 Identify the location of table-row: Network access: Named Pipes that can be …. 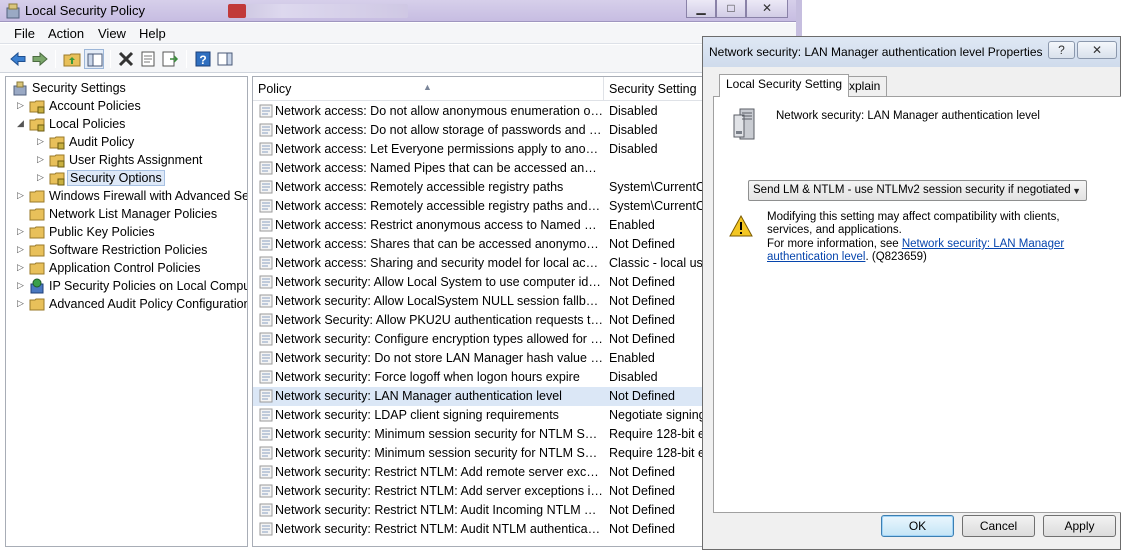
(482, 168).